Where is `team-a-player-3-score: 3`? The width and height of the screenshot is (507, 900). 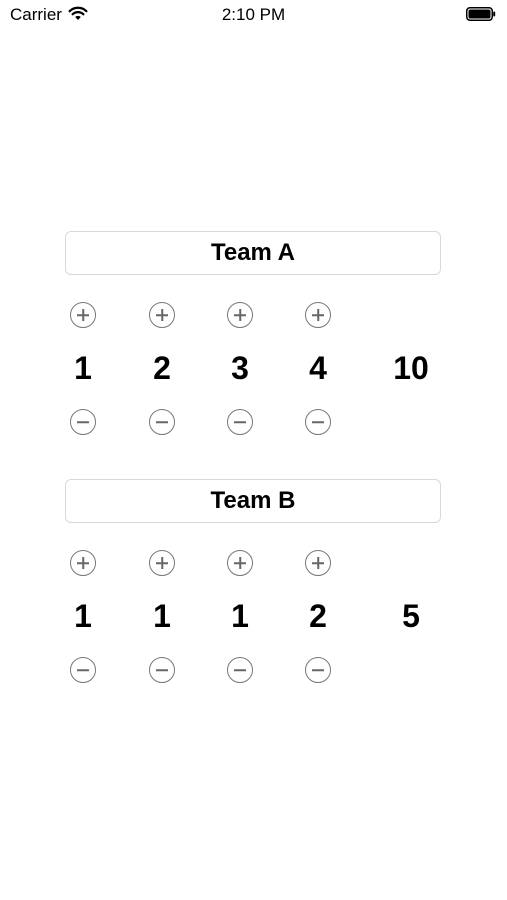
team-a-player-3-score: 3 is located at coordinates (240, 368).